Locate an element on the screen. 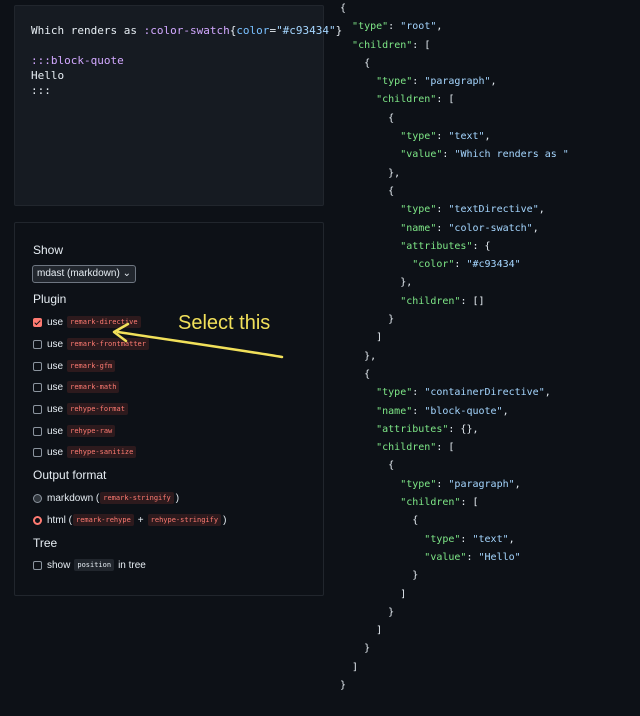  json-line: "value": "Which renders as " is located at coordinates (484, 155).